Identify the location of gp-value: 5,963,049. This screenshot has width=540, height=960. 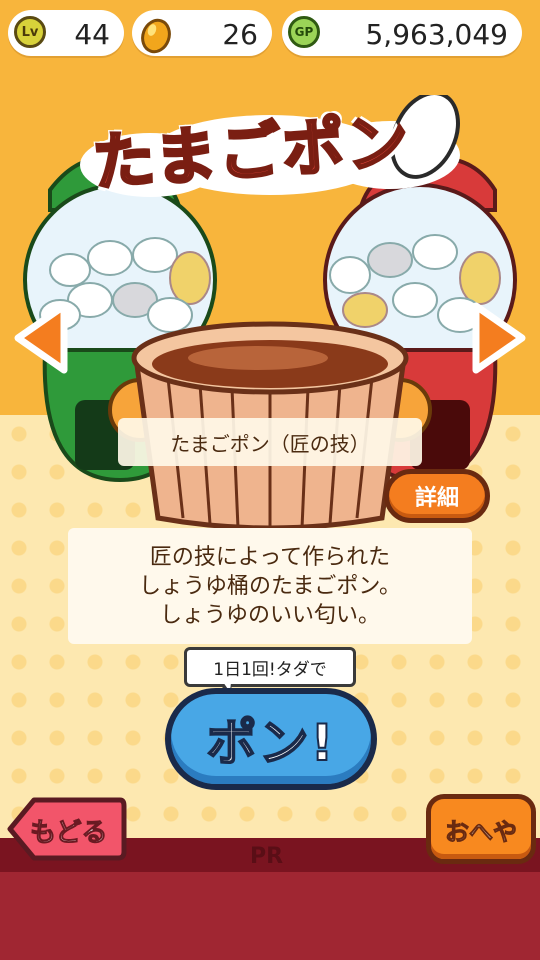
(436, 34).